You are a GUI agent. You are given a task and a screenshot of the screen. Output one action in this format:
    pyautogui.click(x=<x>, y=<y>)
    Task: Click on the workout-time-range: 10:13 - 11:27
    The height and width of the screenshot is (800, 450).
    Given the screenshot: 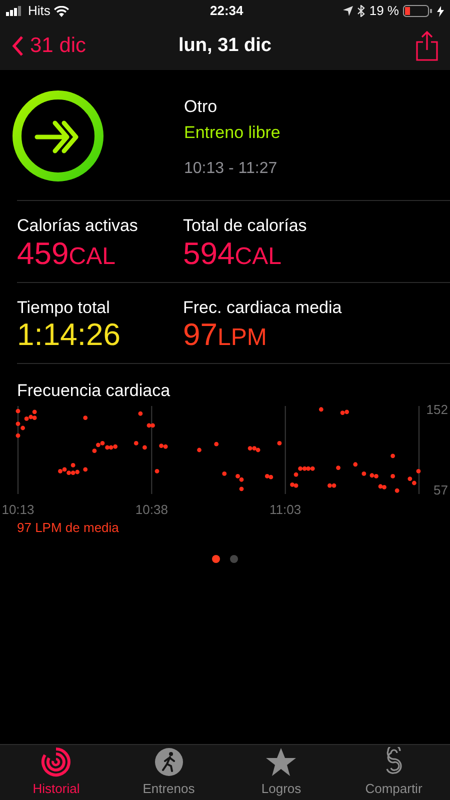 What is the action you would take?
    pyautogui.click(x=231, y=169)
    